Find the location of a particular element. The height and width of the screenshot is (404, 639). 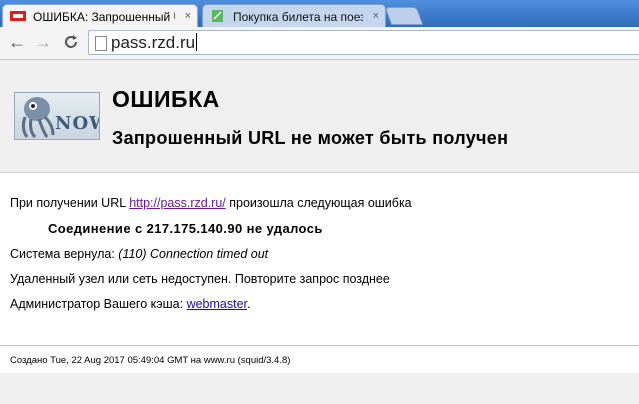

admin-contact: Администратор Вашего кэша: webmaster. is located at coordinates (130, 304).